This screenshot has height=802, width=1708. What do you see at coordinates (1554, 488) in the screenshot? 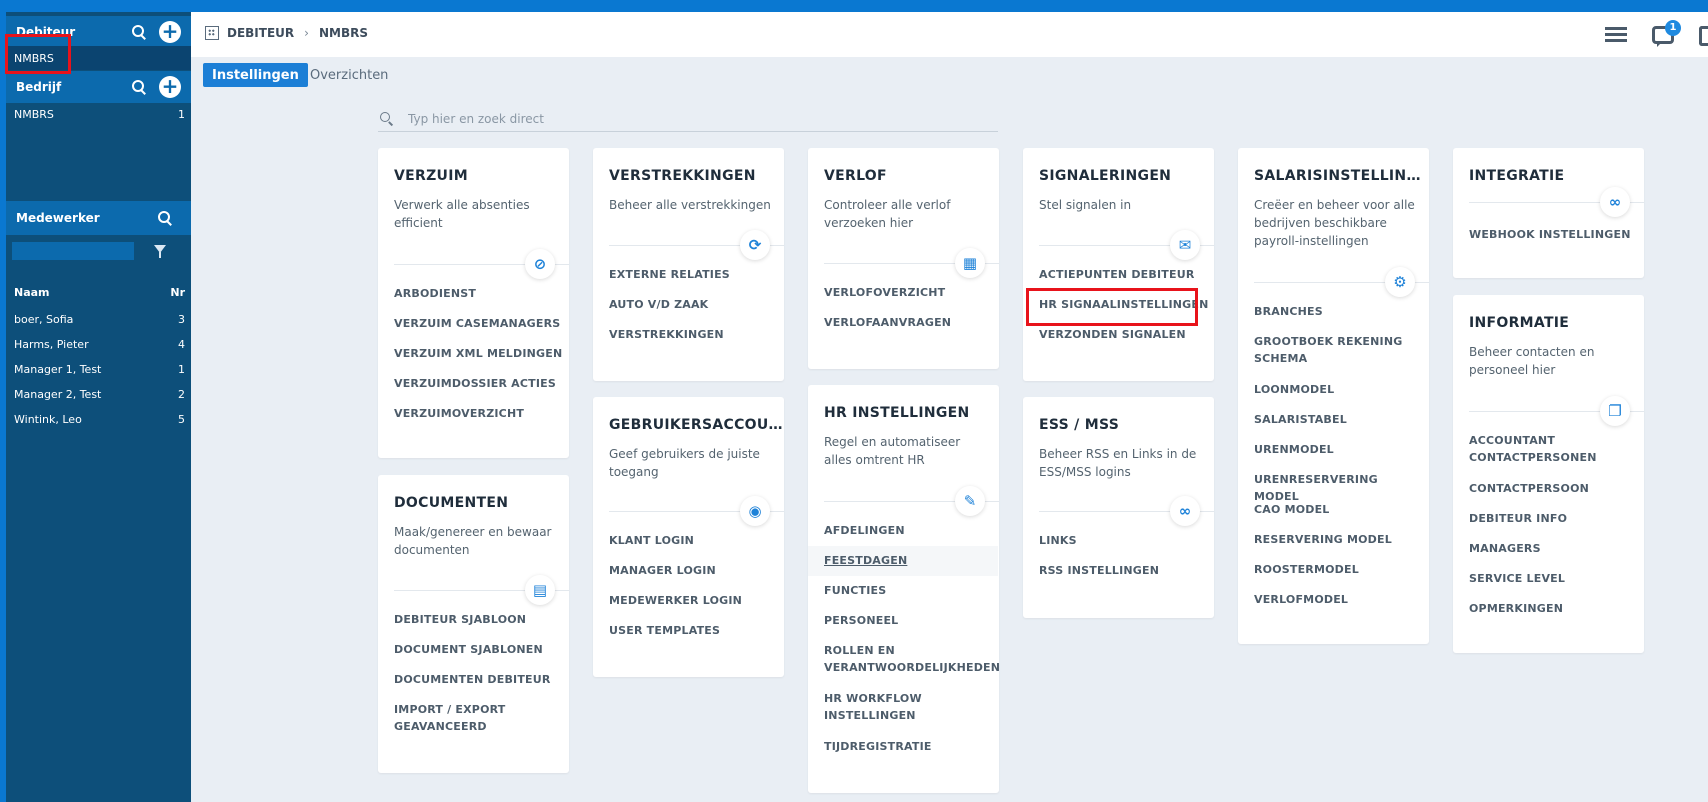
I see `card-link: CONTACTPERSOON` at bounding box center [1554, 488].